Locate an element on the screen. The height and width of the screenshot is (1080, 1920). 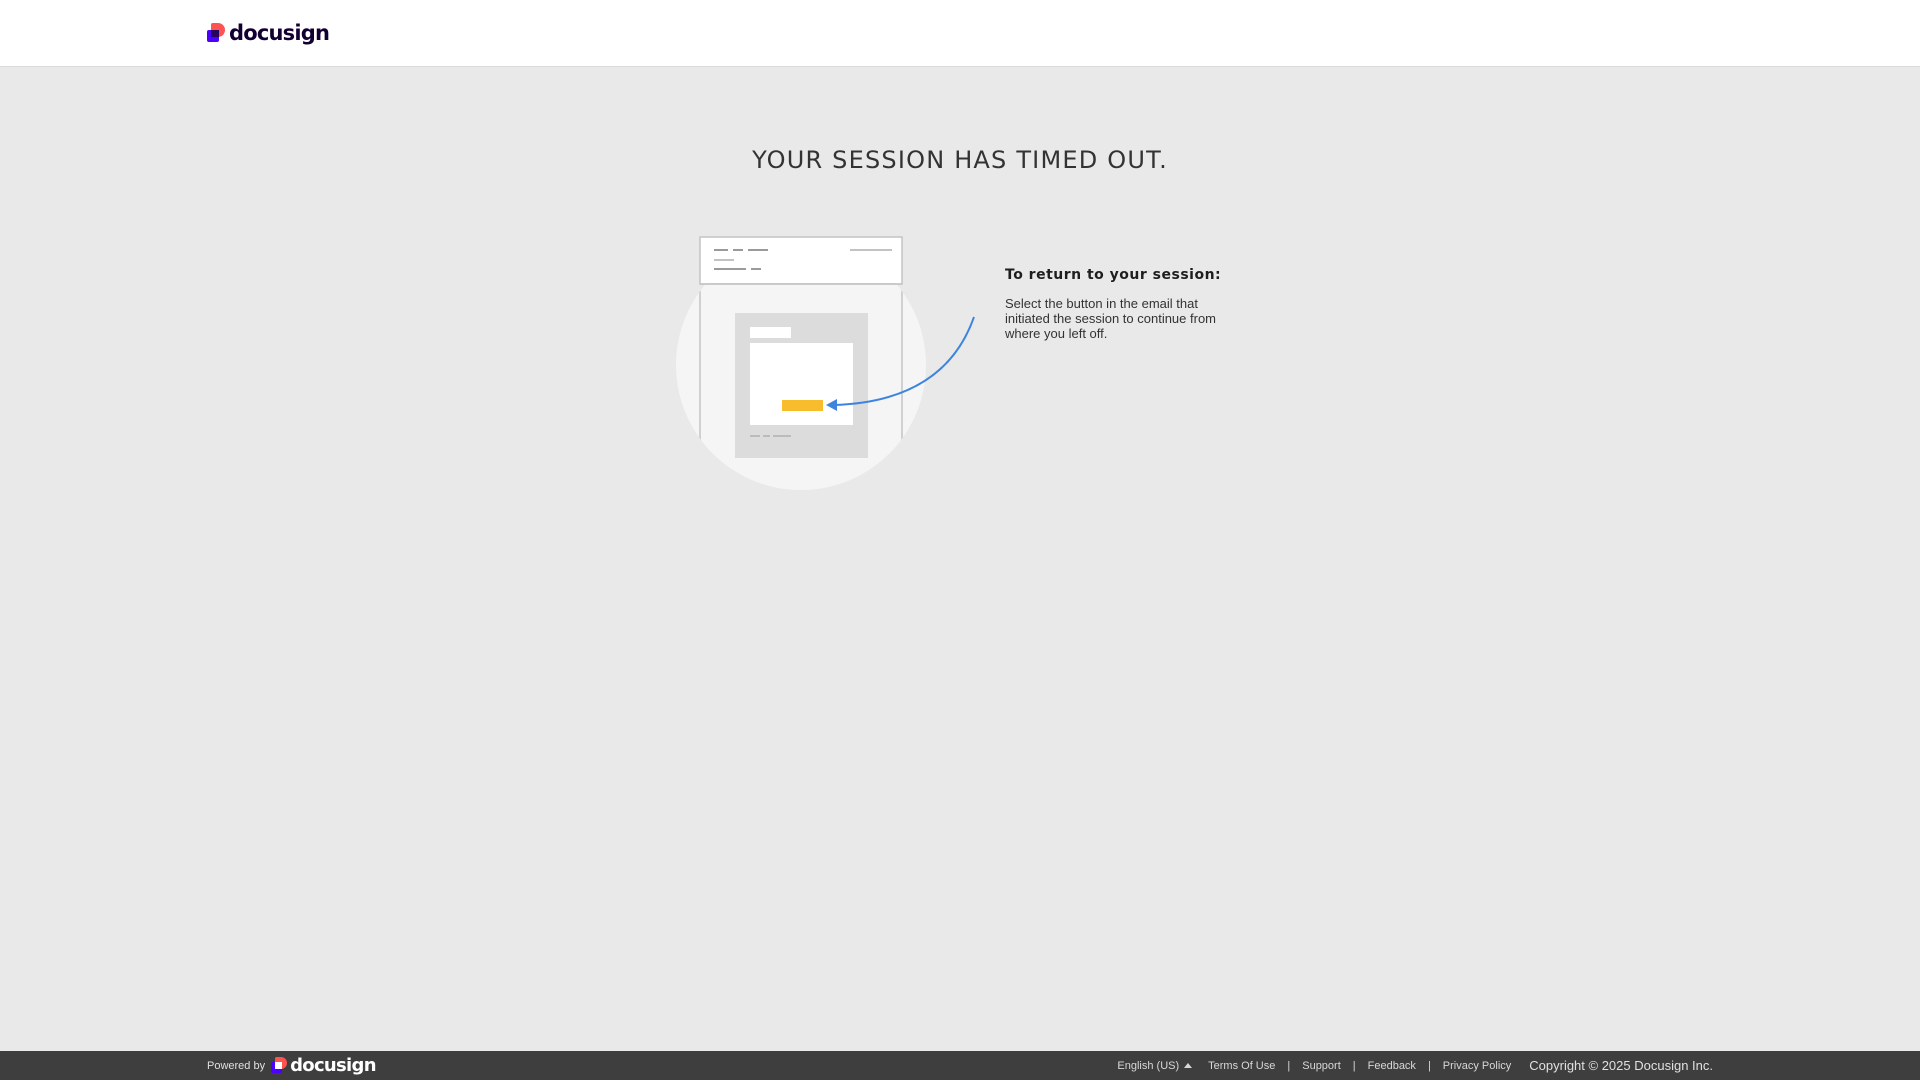
powered-by: Powered by docusign is located at coordinates (292, 1065).